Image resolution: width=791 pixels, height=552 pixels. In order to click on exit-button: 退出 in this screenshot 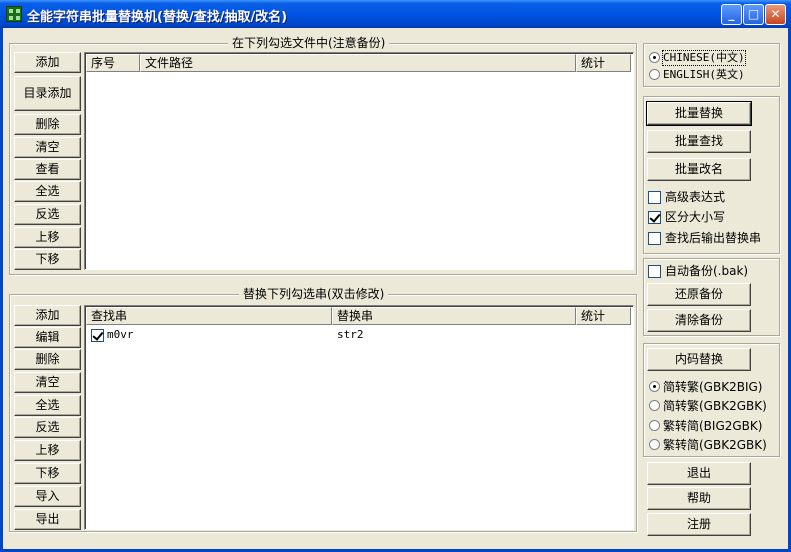, I will do `click(699, 473)`.